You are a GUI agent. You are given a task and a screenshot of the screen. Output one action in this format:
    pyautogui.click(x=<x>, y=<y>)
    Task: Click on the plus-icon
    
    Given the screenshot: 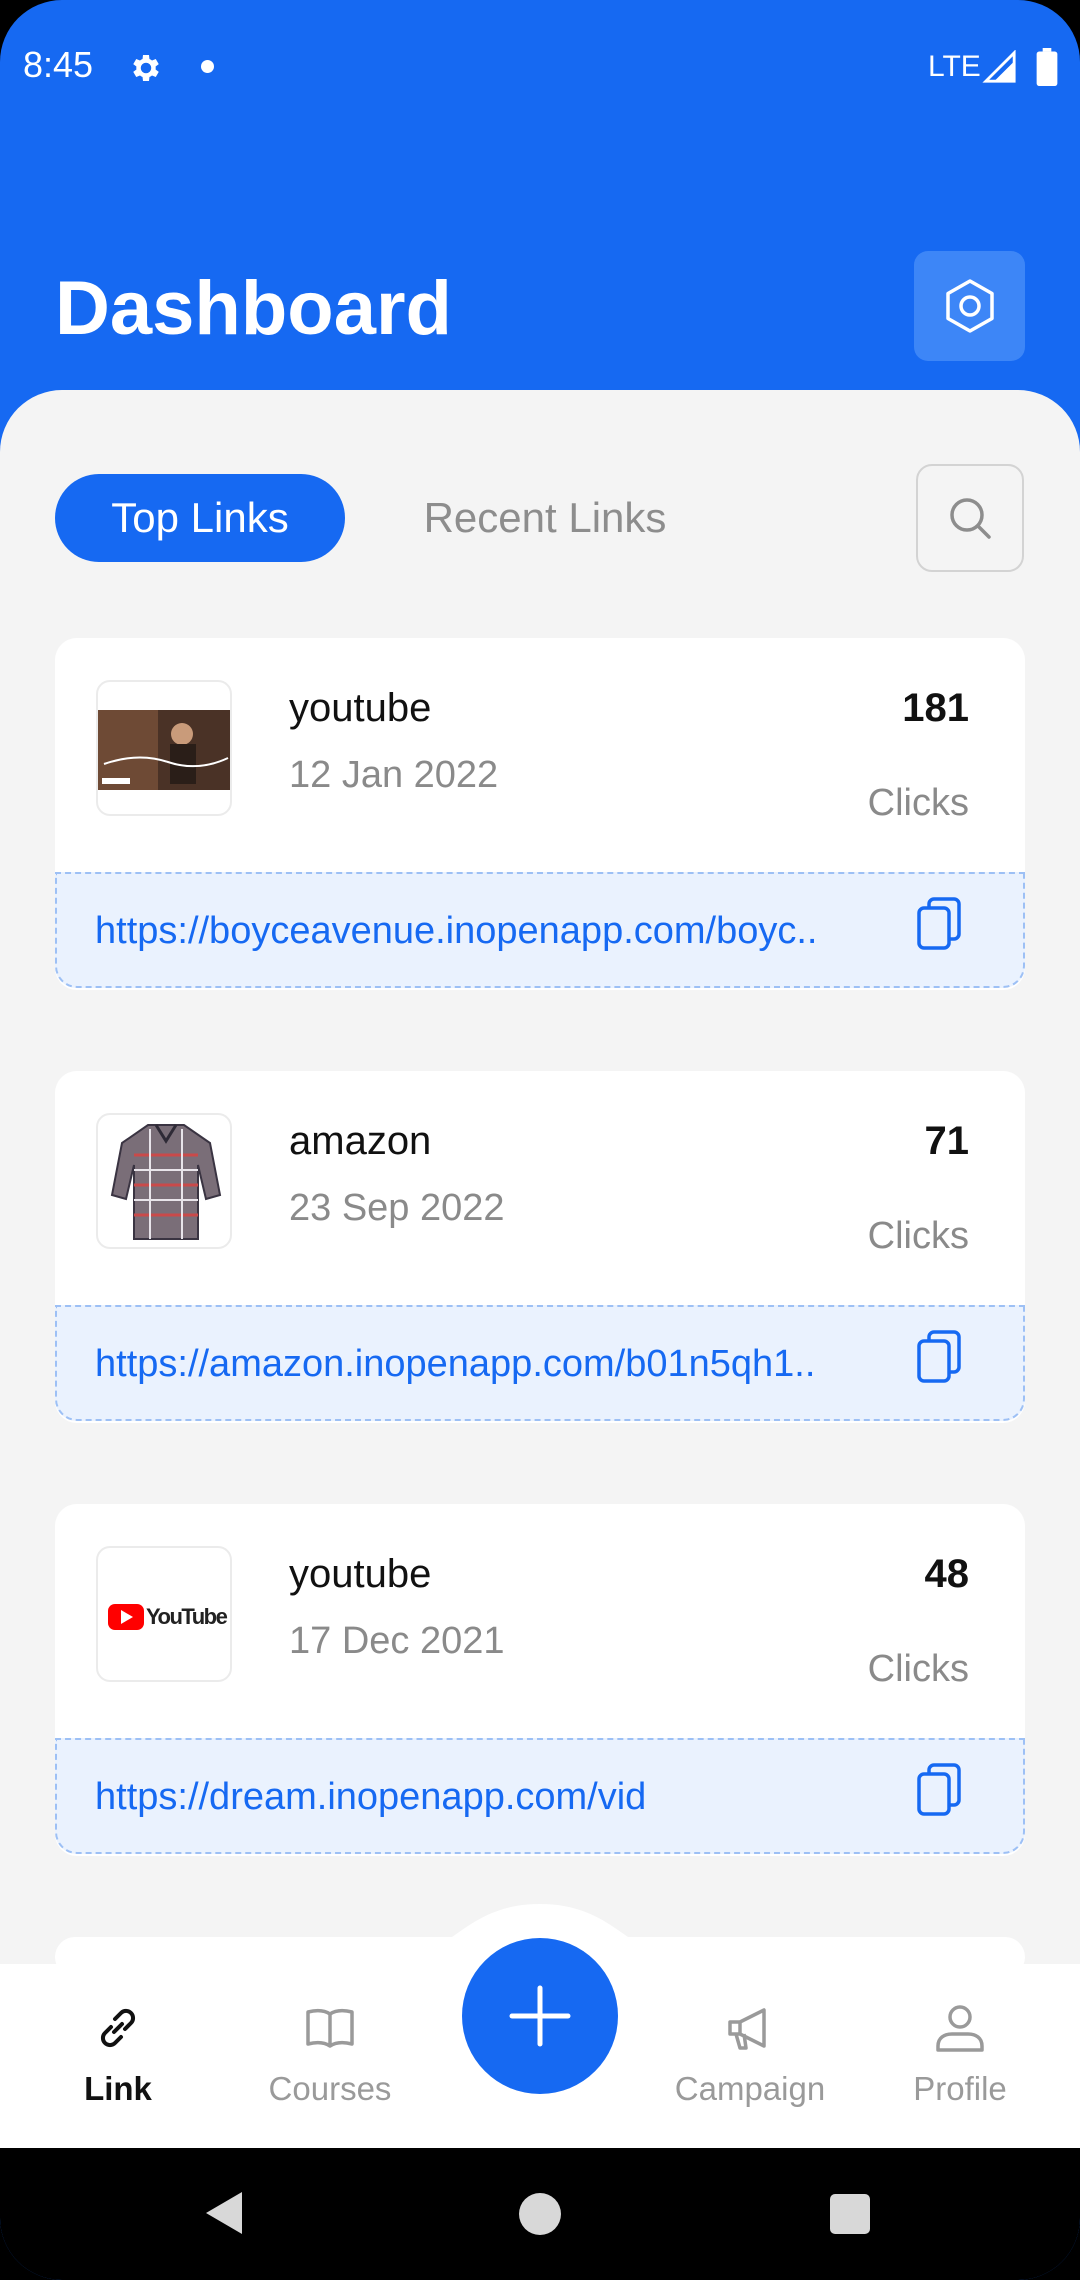 What is the action you would take?
    pyautogui.click(x=540, y=2016)
    